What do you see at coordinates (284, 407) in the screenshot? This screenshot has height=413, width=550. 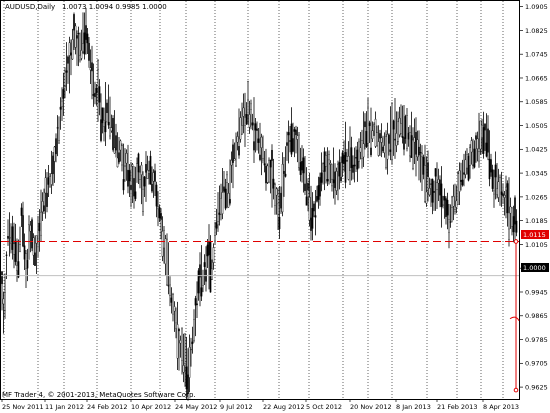 I see `time-tick-label: 22 Aug 2012` at bounding box center [284, 407].